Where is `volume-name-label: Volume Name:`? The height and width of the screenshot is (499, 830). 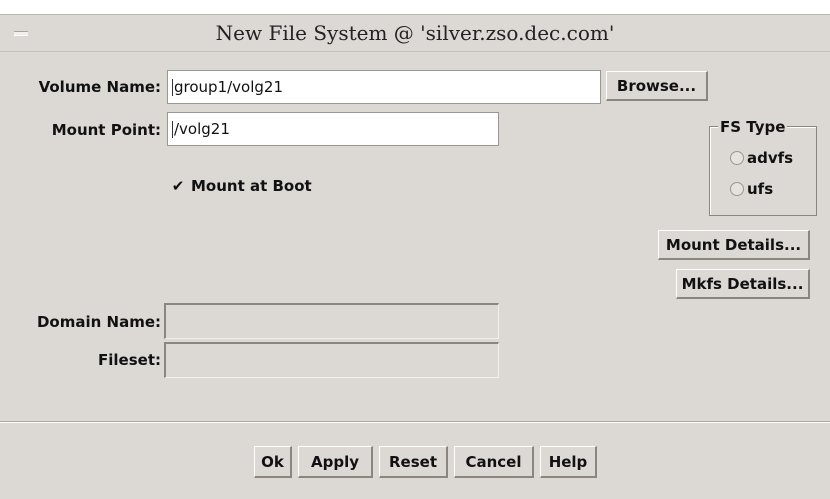
volume-name-label: Volume Name: is located at coordinates (99, 87).